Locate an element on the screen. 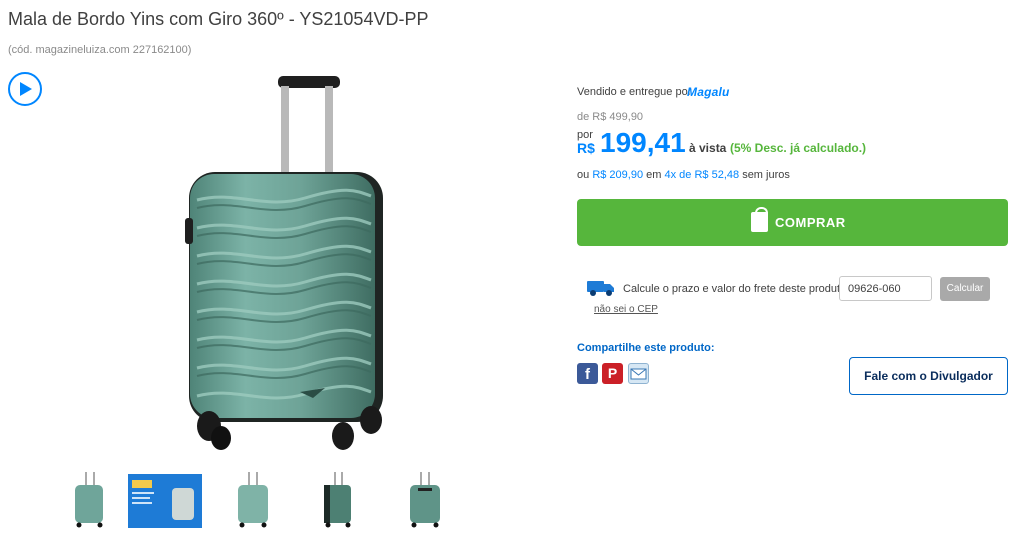 This screenshot has width=1024, height=545. price-currency: R$ is located at coordinates (586, 148).